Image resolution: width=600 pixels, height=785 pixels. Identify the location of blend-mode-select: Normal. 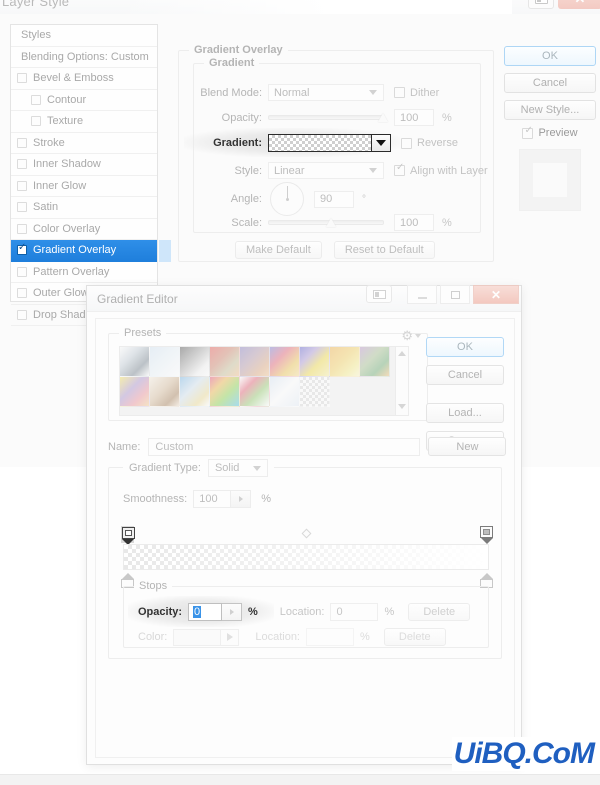
(326, 92).